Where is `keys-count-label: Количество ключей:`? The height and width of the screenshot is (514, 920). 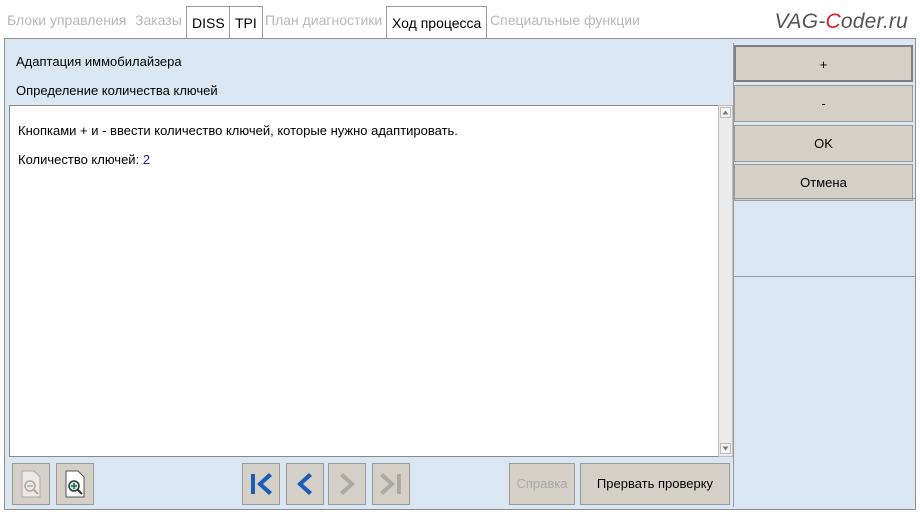
keys-count-label: Количество ключей: is located at coordinates (79, 159).